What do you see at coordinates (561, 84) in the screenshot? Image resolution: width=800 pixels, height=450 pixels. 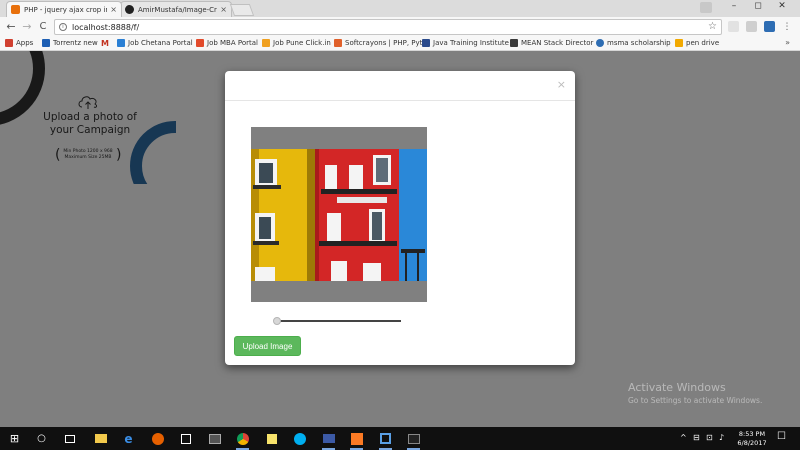 I see `close-icon: ×` at bounding box center [561, 84].